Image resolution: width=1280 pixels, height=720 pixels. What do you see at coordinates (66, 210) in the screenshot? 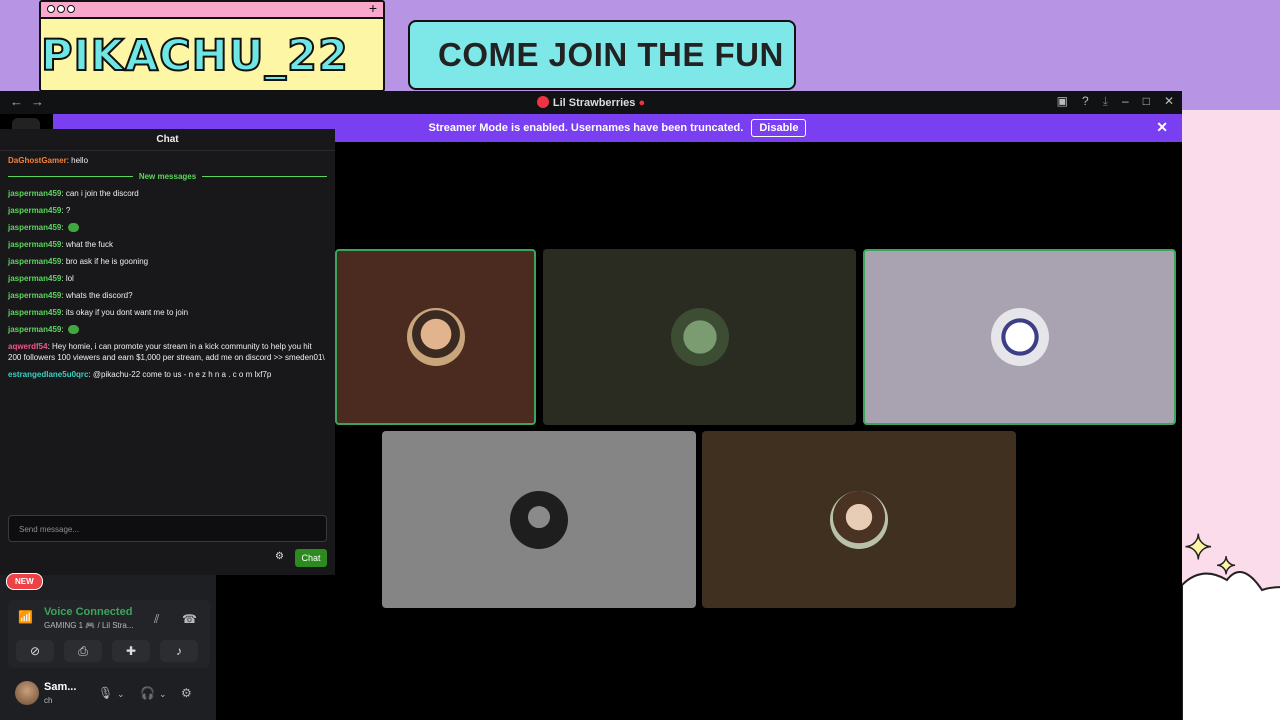
I see `chat-text: : ?` at bounding box center [66, 210].